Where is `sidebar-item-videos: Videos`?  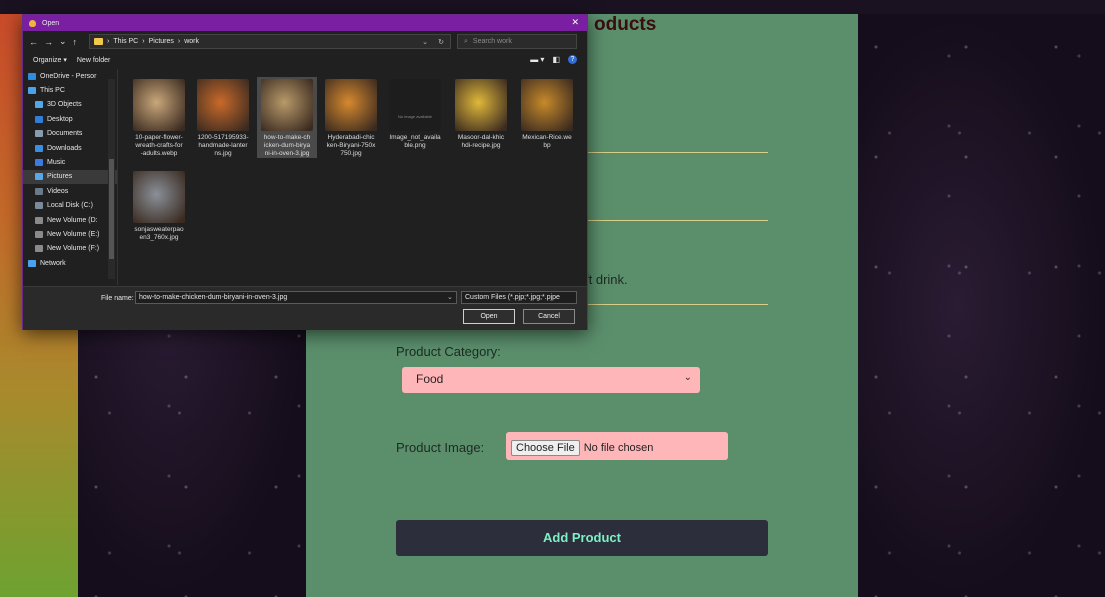
sidebar-item-videos: Videos is located at coordinates (70, 191).